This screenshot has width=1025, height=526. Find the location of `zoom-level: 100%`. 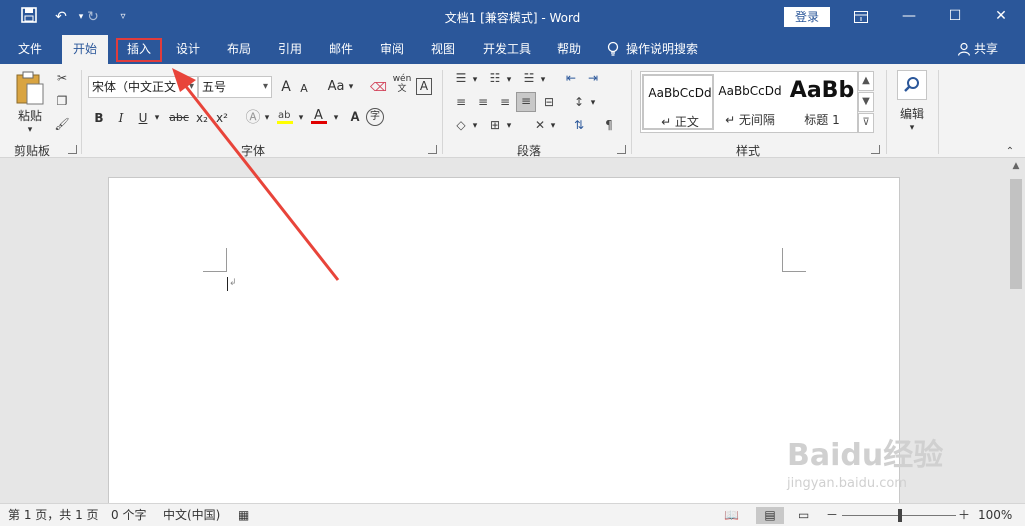

zoom-level: 100% is located at coordinates (995, 515).